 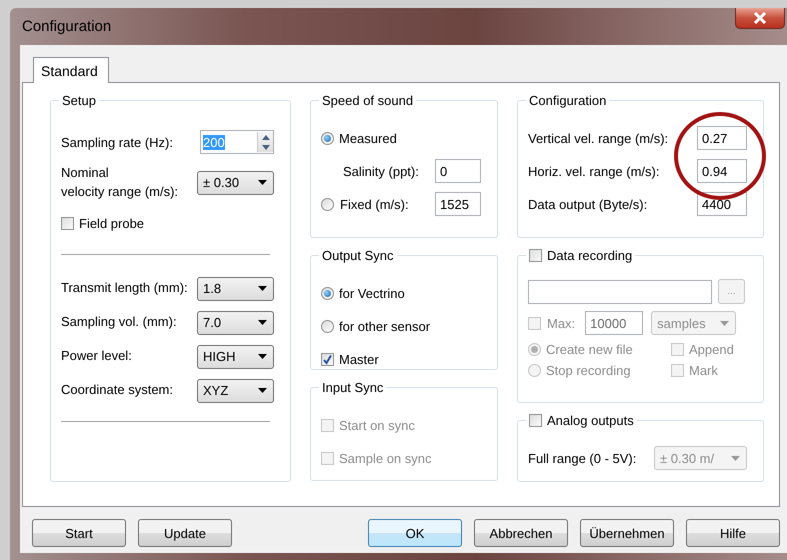 I want to click on dropdown: 1.8, so click(x=235, y=288).